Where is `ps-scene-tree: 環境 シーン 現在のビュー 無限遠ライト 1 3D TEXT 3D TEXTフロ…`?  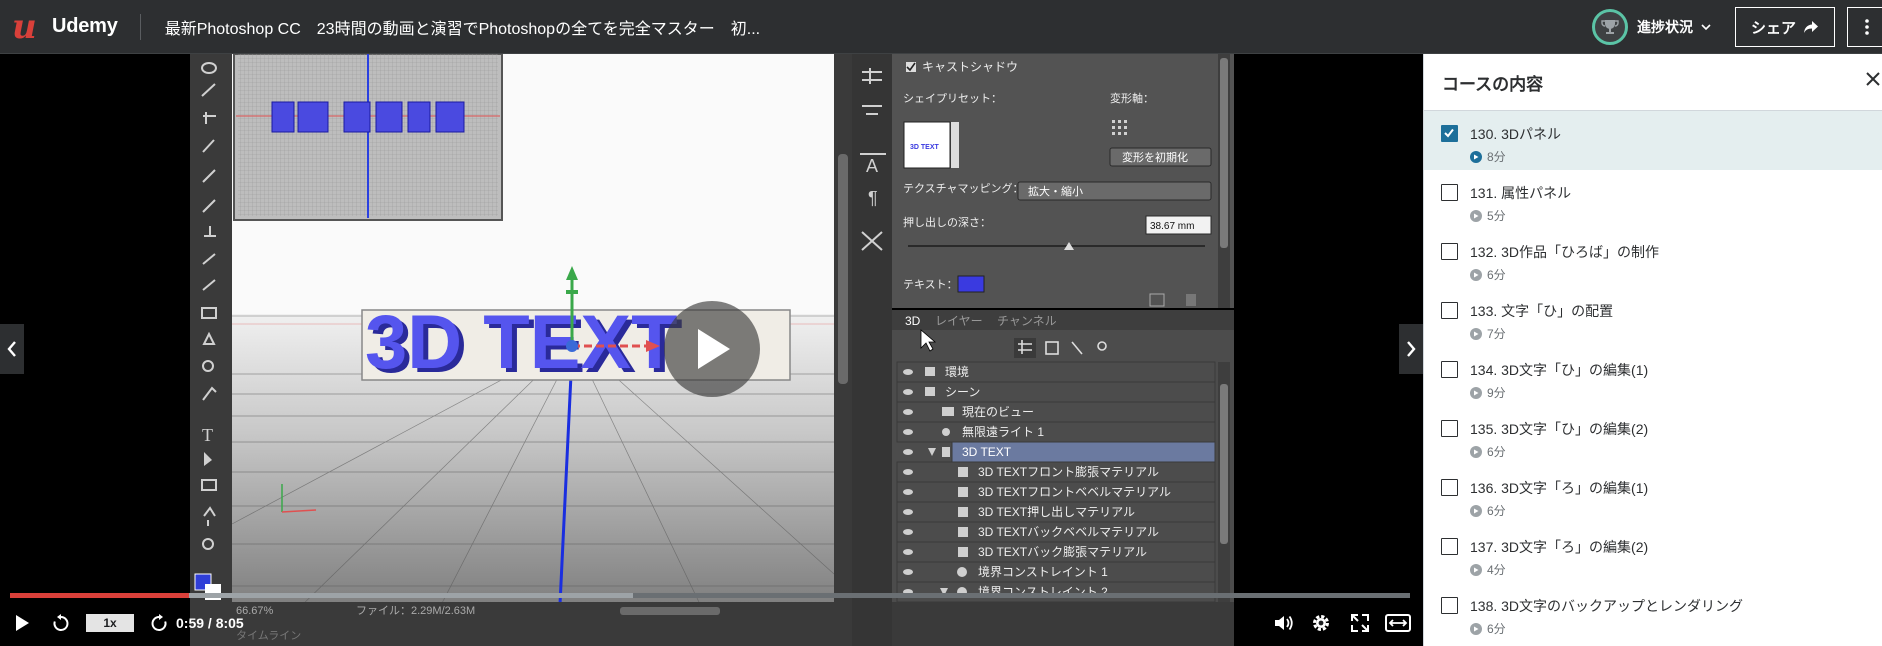
ps-scene-tree: 環境 シーン 現在のビュー 無限遠ライト 1 3D TEXT 3D TEXTフロ… is located at coordinates (1056, 482).